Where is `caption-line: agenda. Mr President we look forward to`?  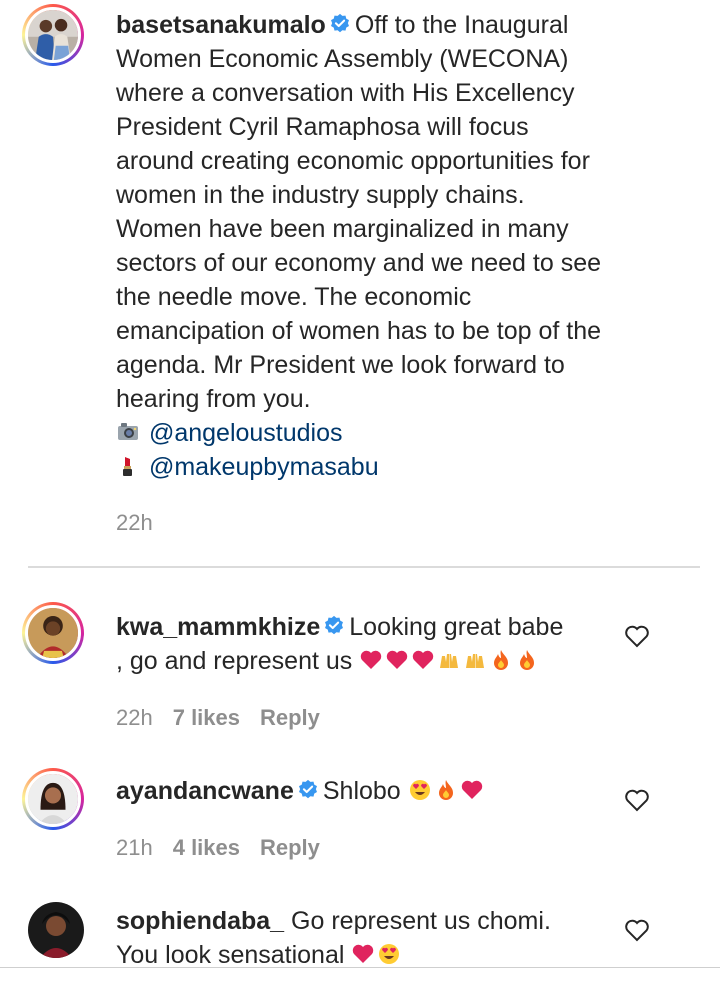 caption-line: agenda. Mr President we look forward to is located at coordinates (340, 365).